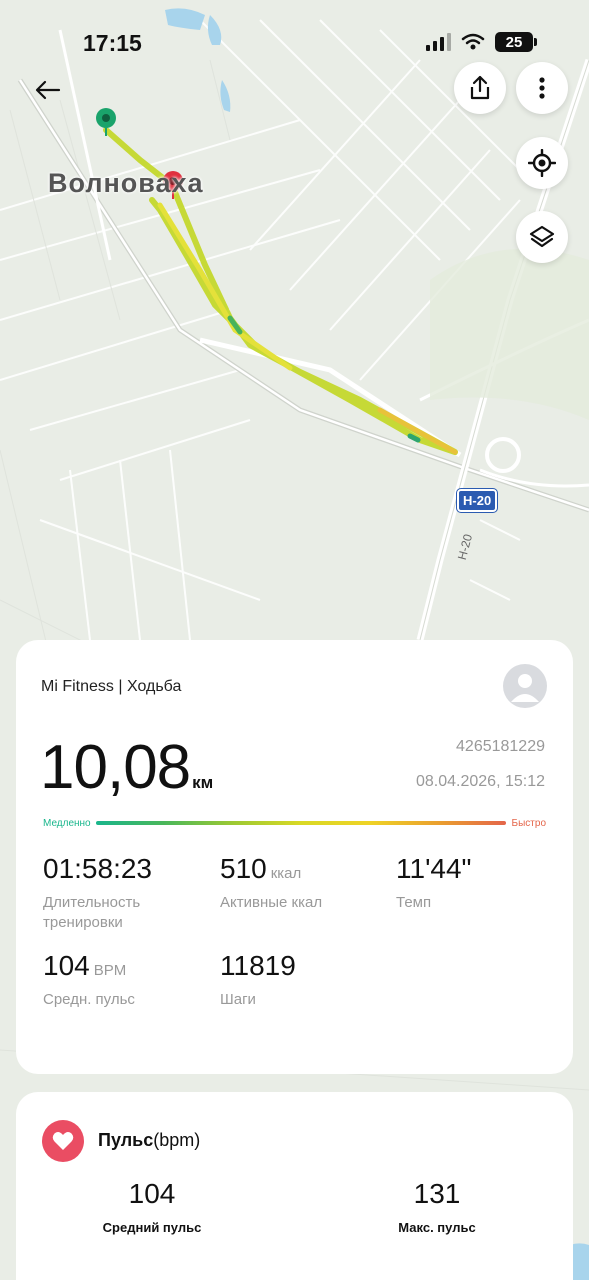 The image size is (589, 1280). I want to click on stat-pace: 11'44" Темп, so click(434, 883).